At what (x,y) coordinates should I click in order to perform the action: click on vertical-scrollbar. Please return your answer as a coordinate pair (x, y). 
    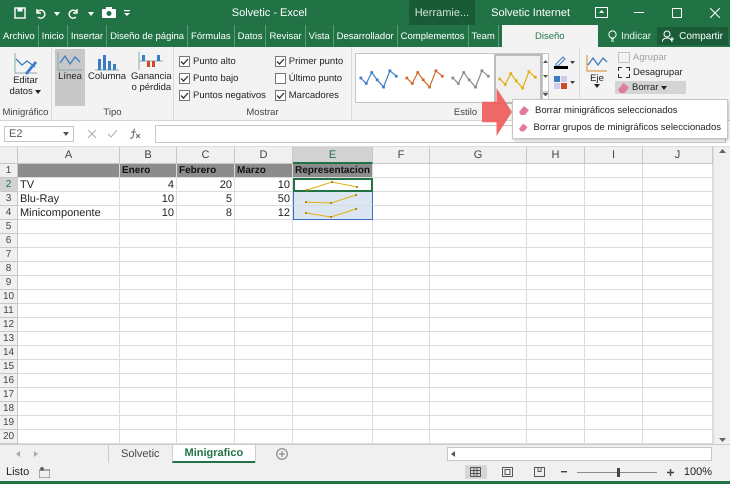
    Looking at the image, I should click on (721, 295).